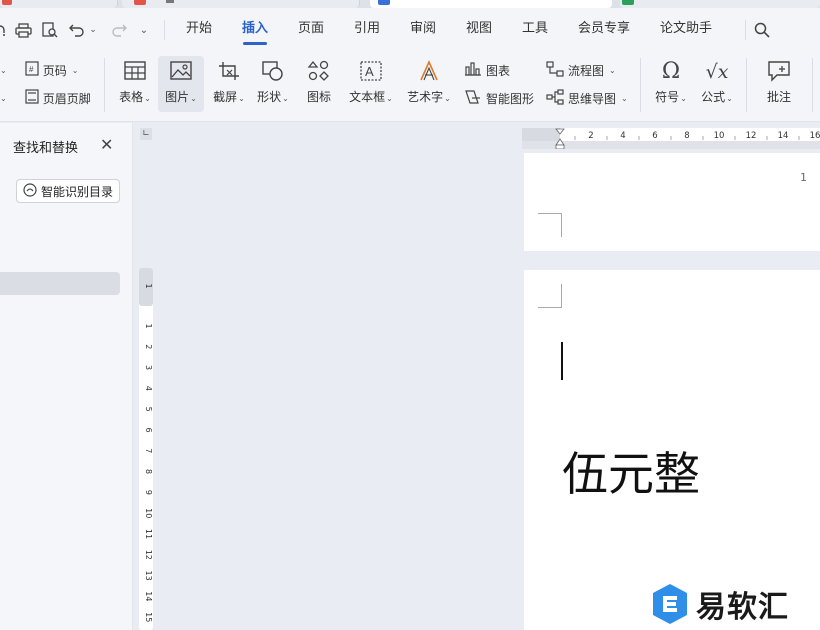 The image size is (820, 630). What do you see at coordinates (717, 72) in the screenshot?
I see `square-root-icon: √x` at bounding box center [717, 72].